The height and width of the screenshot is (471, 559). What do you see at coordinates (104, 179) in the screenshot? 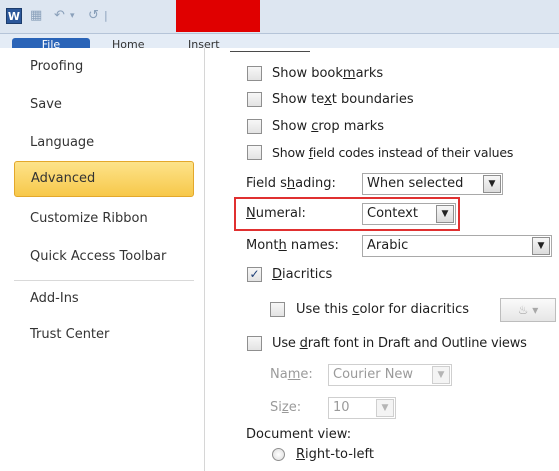
I see `sidebar-item-advanced: Advanced` at bounding box center [104, 179].